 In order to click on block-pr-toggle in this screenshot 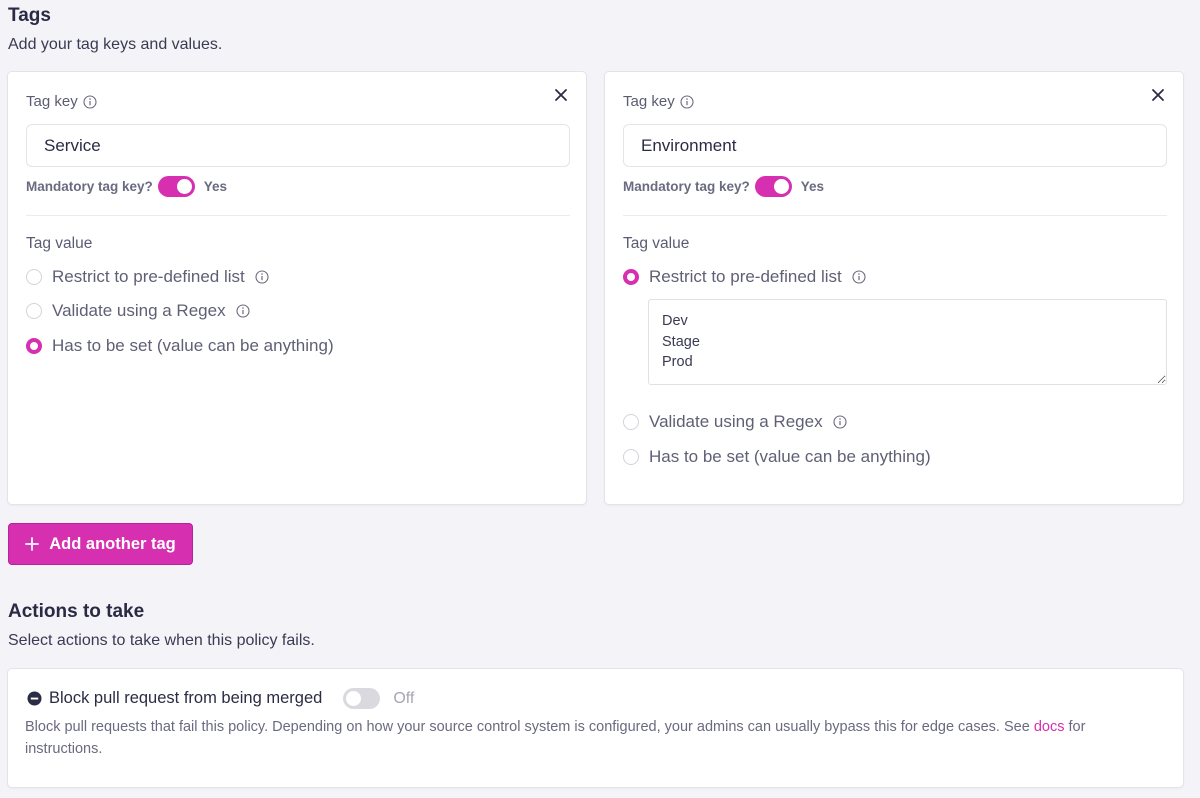, I will do `click(362, 698)`.